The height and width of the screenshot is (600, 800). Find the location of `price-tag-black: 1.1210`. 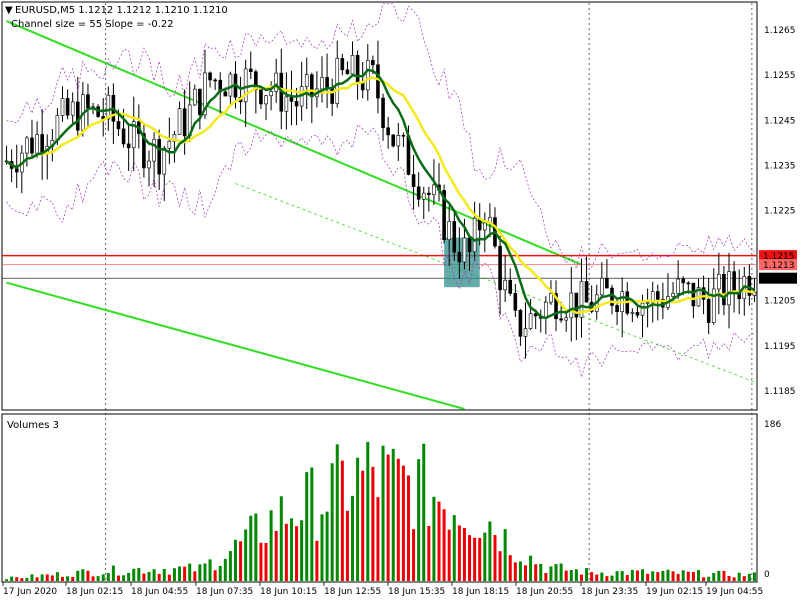

price-tag-black: 1.1210 is located at coordinates (778, 278).